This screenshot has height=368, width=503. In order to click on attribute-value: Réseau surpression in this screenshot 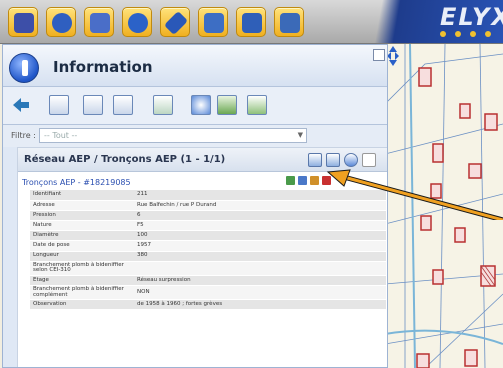, I will do `click(260, 281)`.